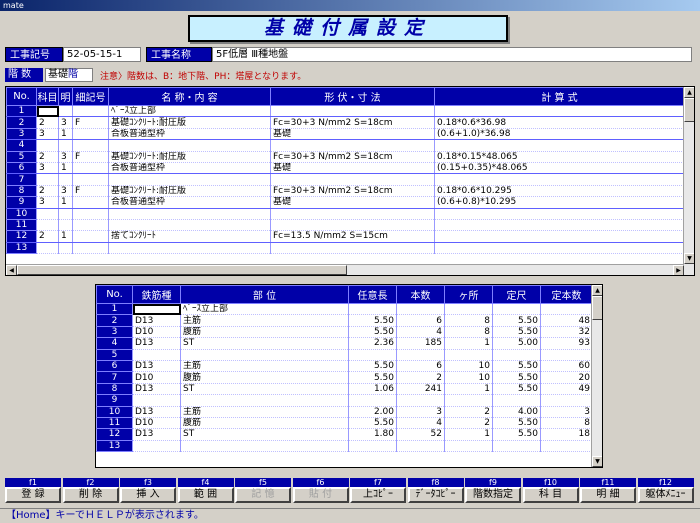  Describe the element at coordinates (352, 191) in the screenshot. I see `item-cell-dim: Fc=30+3 N/mm2 S=18cm` at that location.